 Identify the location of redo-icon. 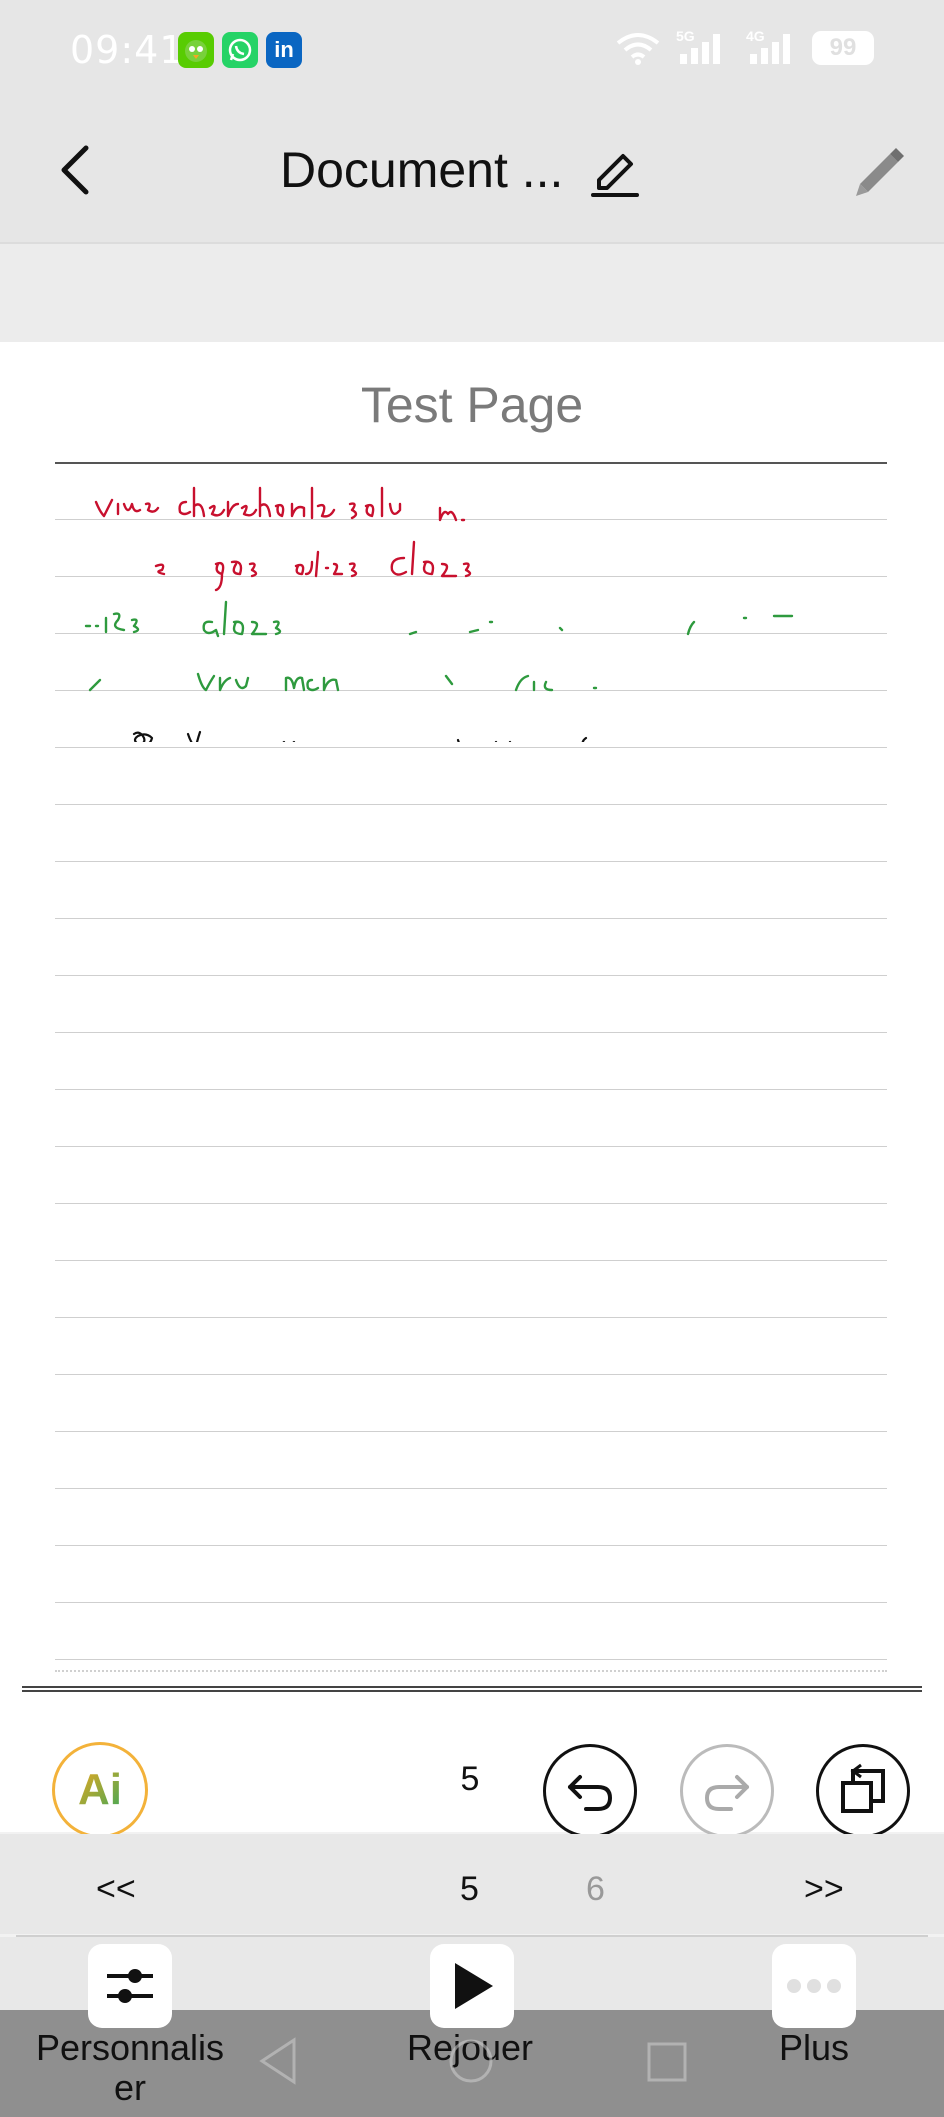
(726, 1793).